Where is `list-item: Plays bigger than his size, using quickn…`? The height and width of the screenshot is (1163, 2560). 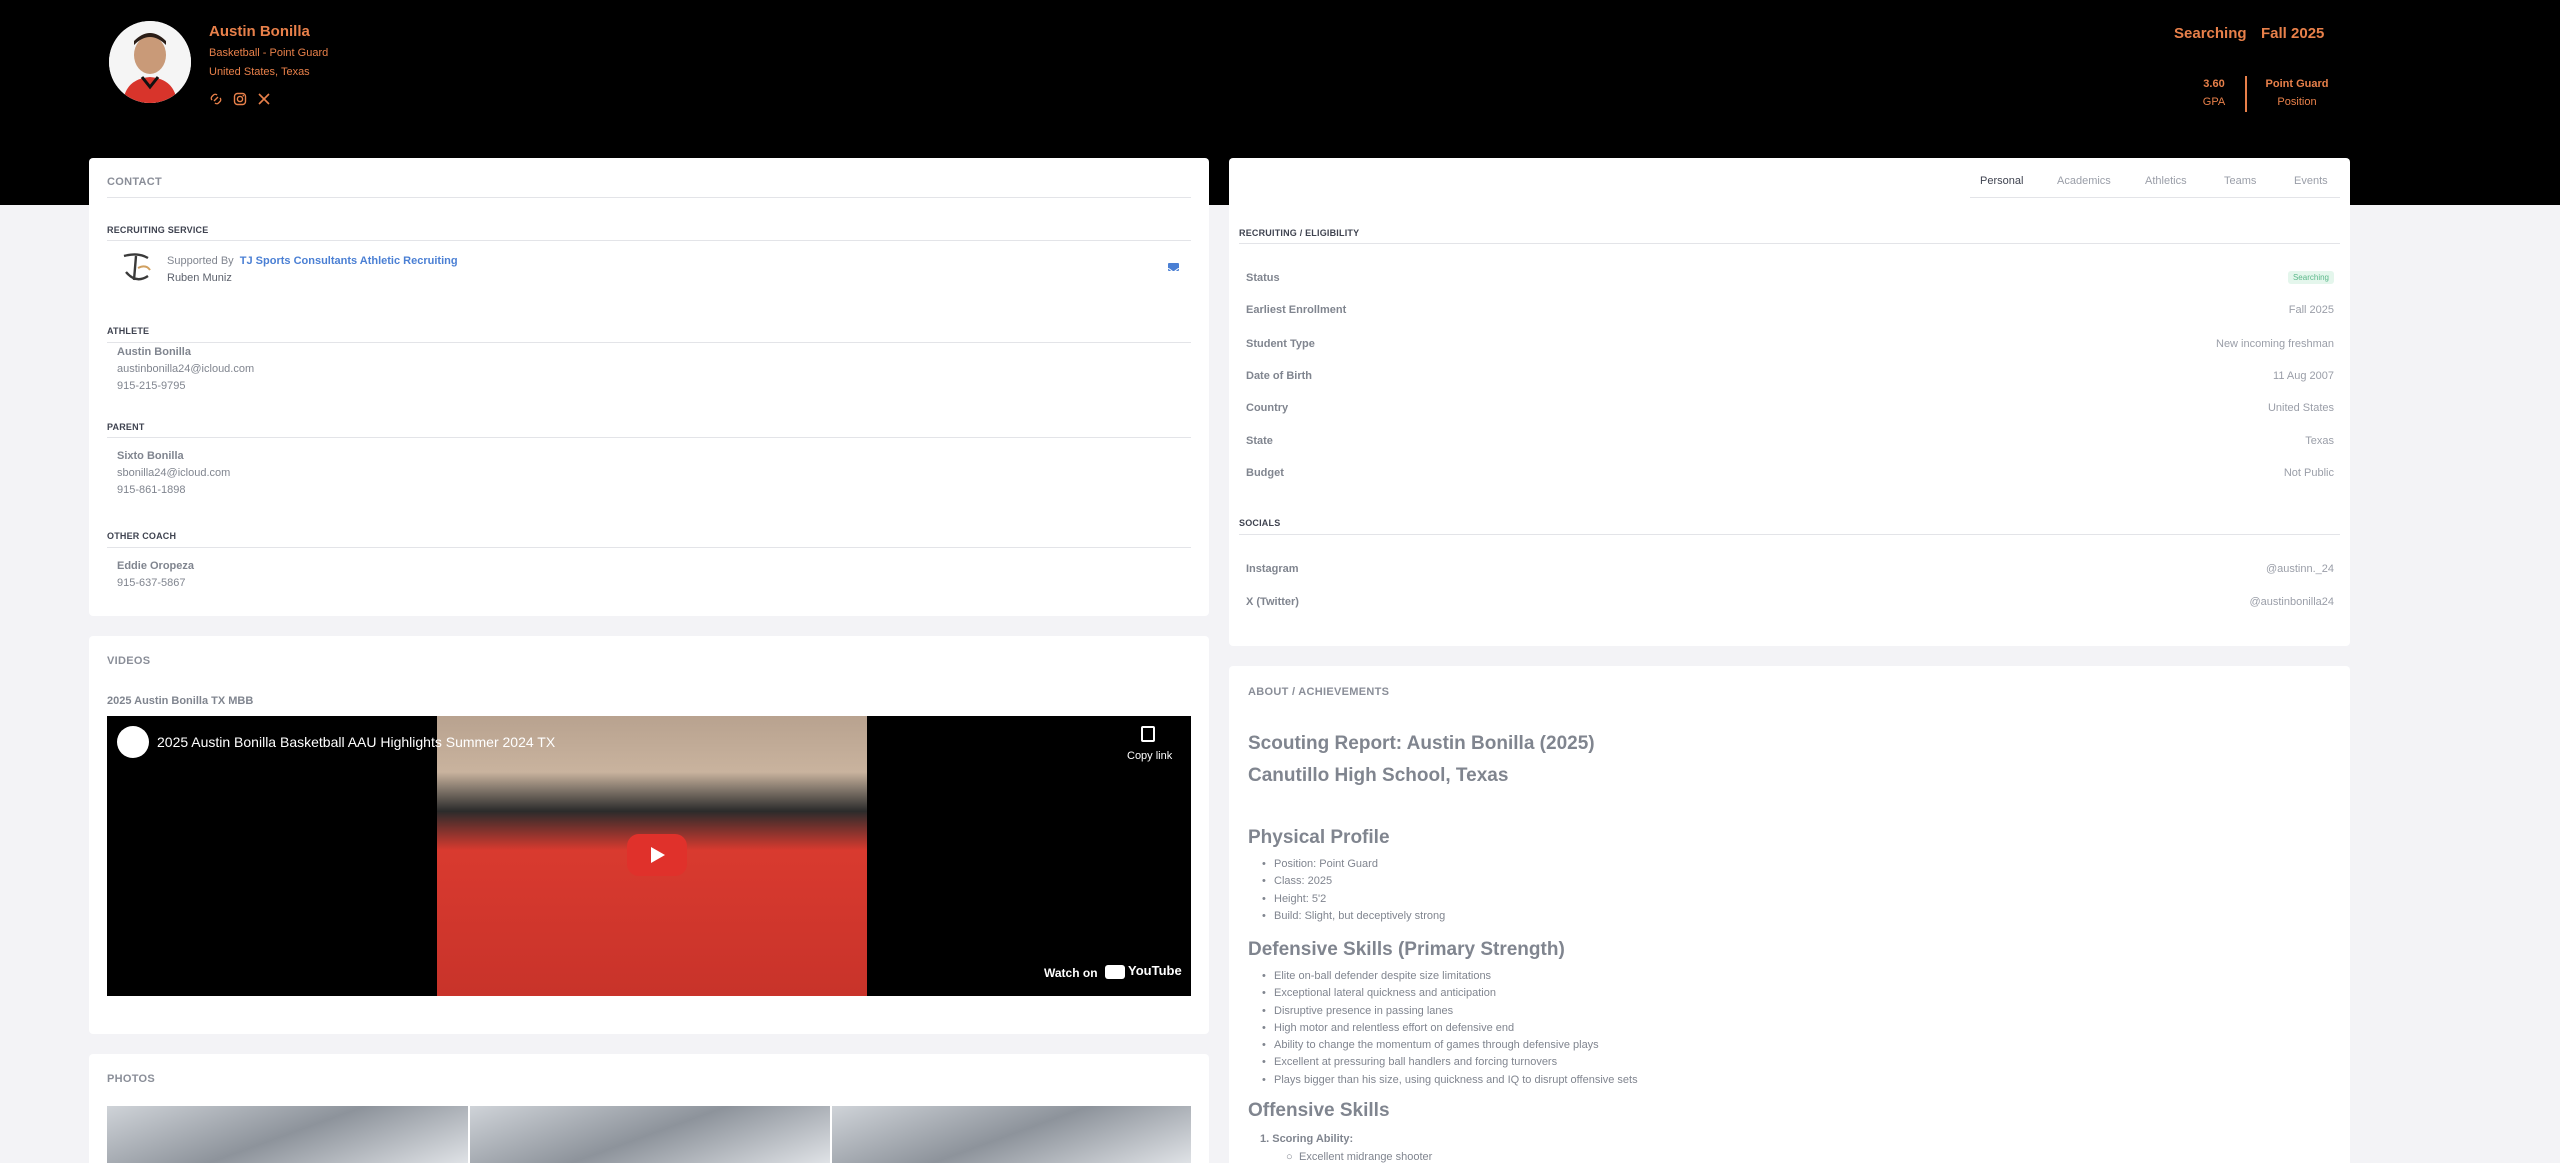
list-item: Plays bigger than his size, using quickn… is located at coordinates (1450, 1082).